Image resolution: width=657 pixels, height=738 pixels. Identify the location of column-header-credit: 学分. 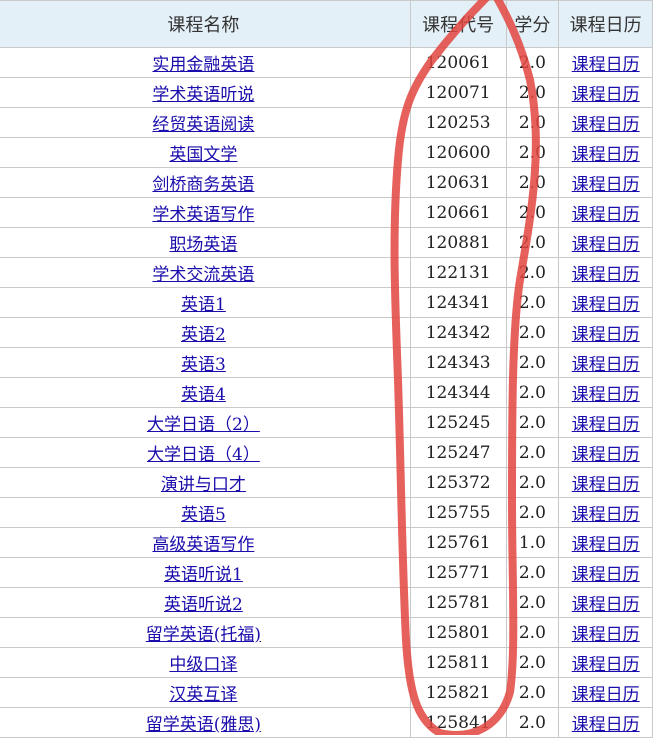
(532, 24).